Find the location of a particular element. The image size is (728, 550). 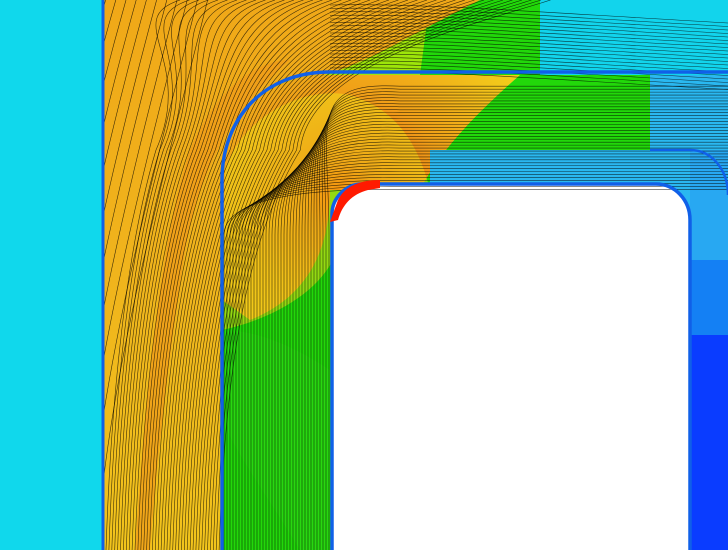

cyan-upper-band is located at coordinates (634, 37).